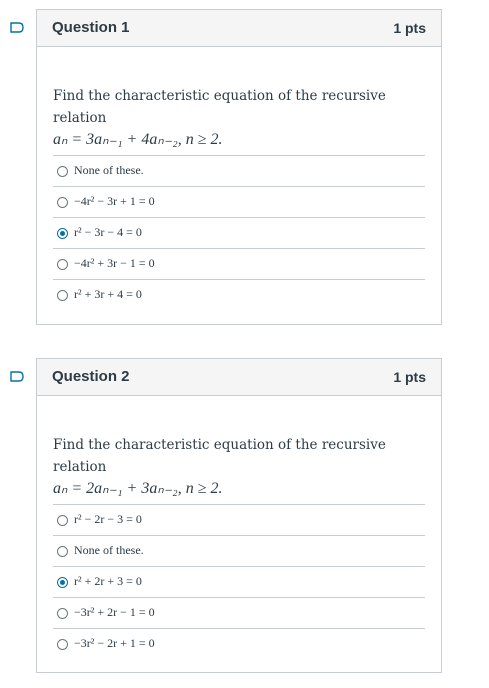  I want to click on answer-option: −3r² + 2r − 1 = 0, so click(239, 612).